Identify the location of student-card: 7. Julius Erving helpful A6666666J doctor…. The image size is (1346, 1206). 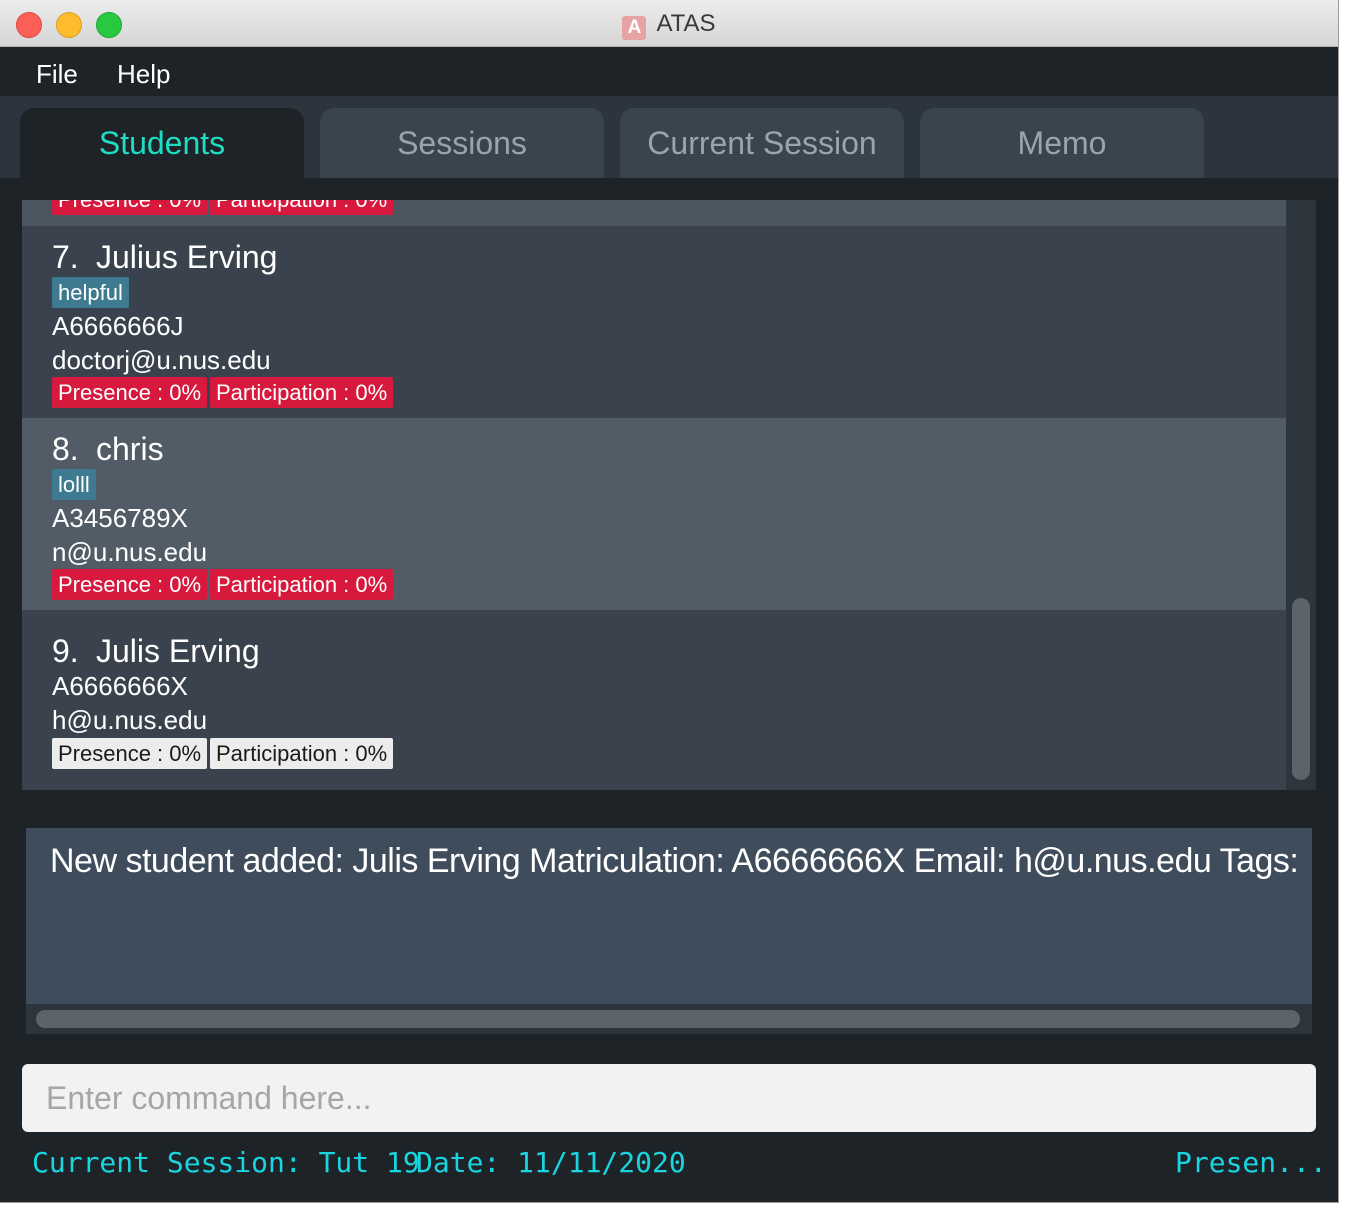
(654, 322).